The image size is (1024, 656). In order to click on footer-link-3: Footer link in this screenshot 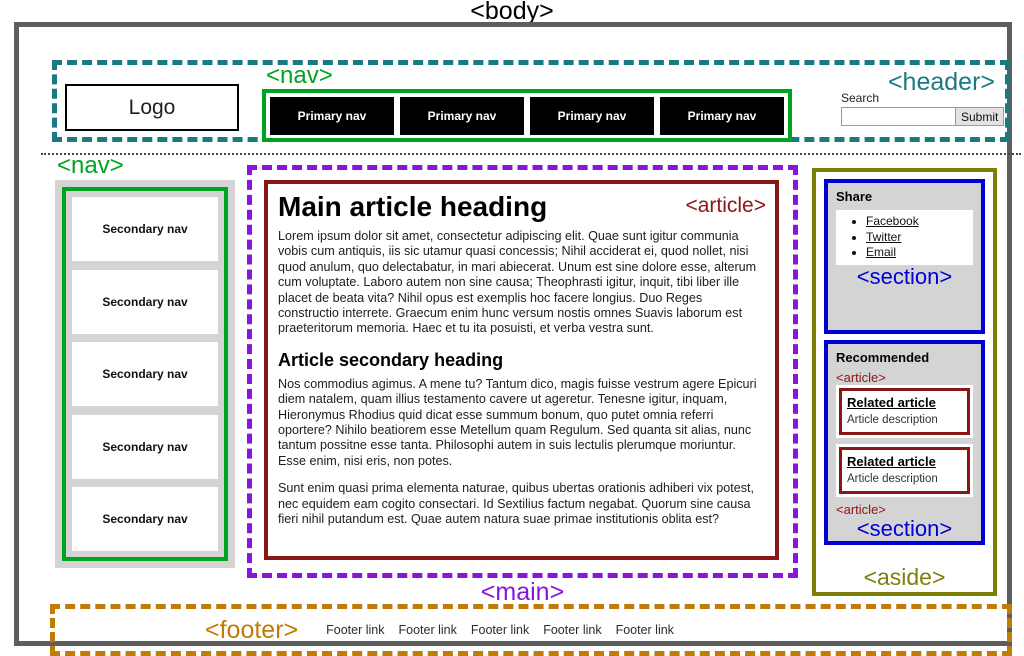, I will do `click(500, 630)`.